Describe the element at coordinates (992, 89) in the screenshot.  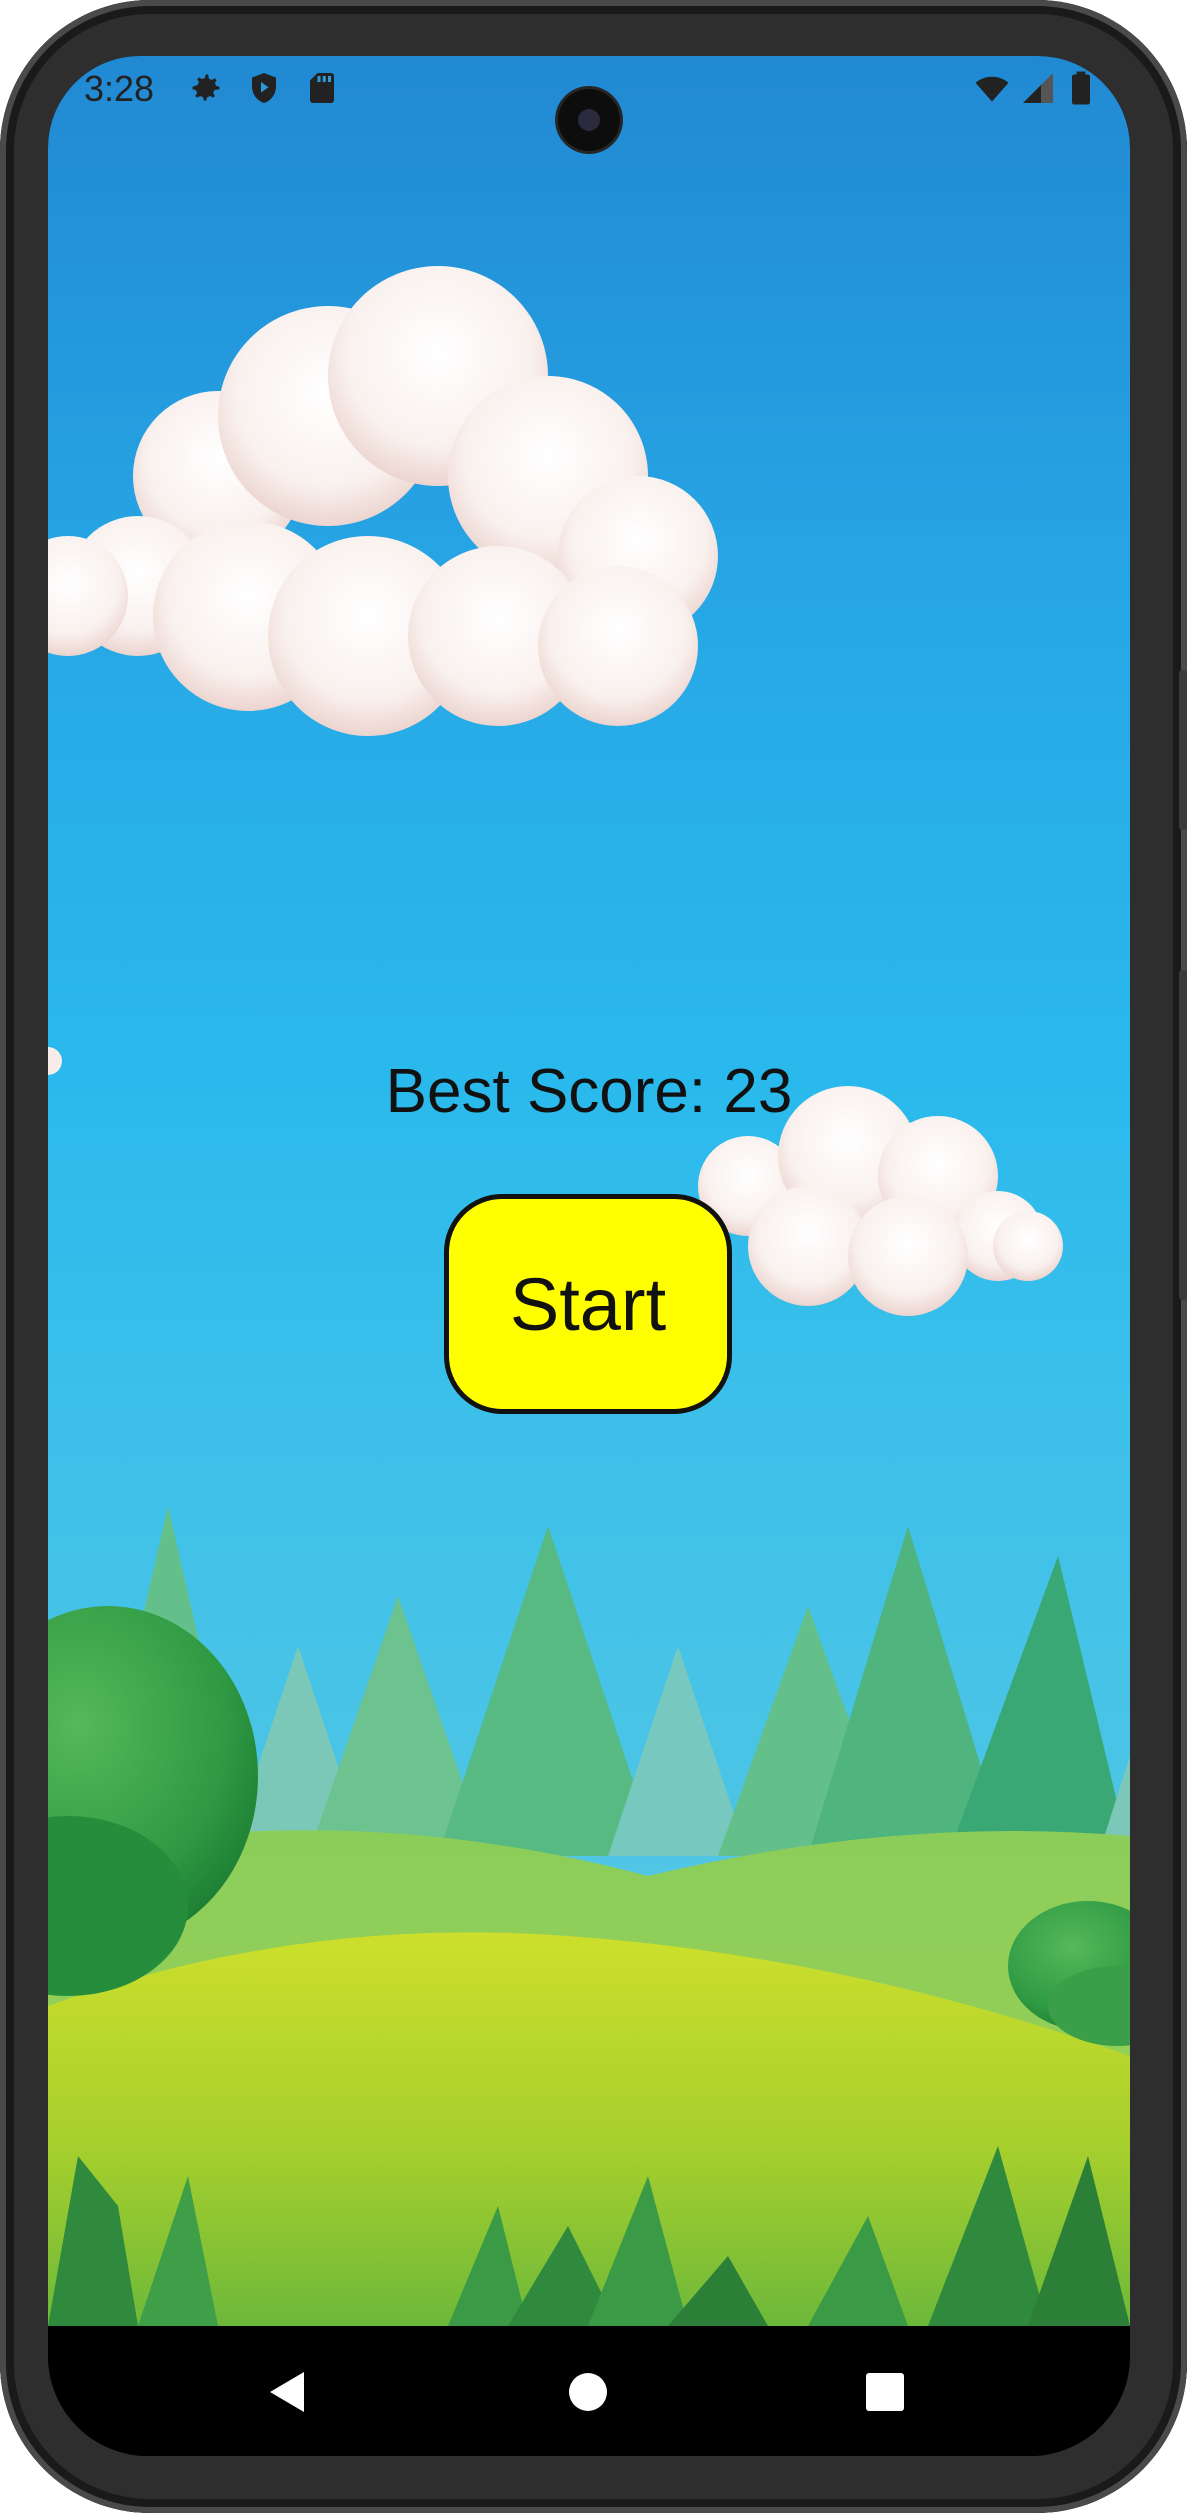
I see `wifi-icon` at that location.